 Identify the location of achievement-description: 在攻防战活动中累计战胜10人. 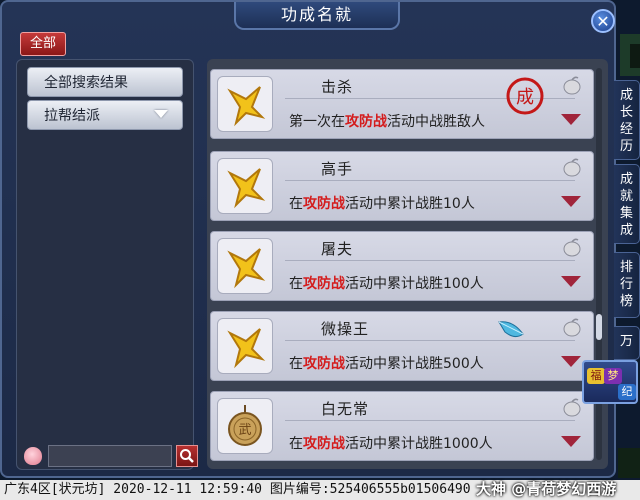
(382, 203).